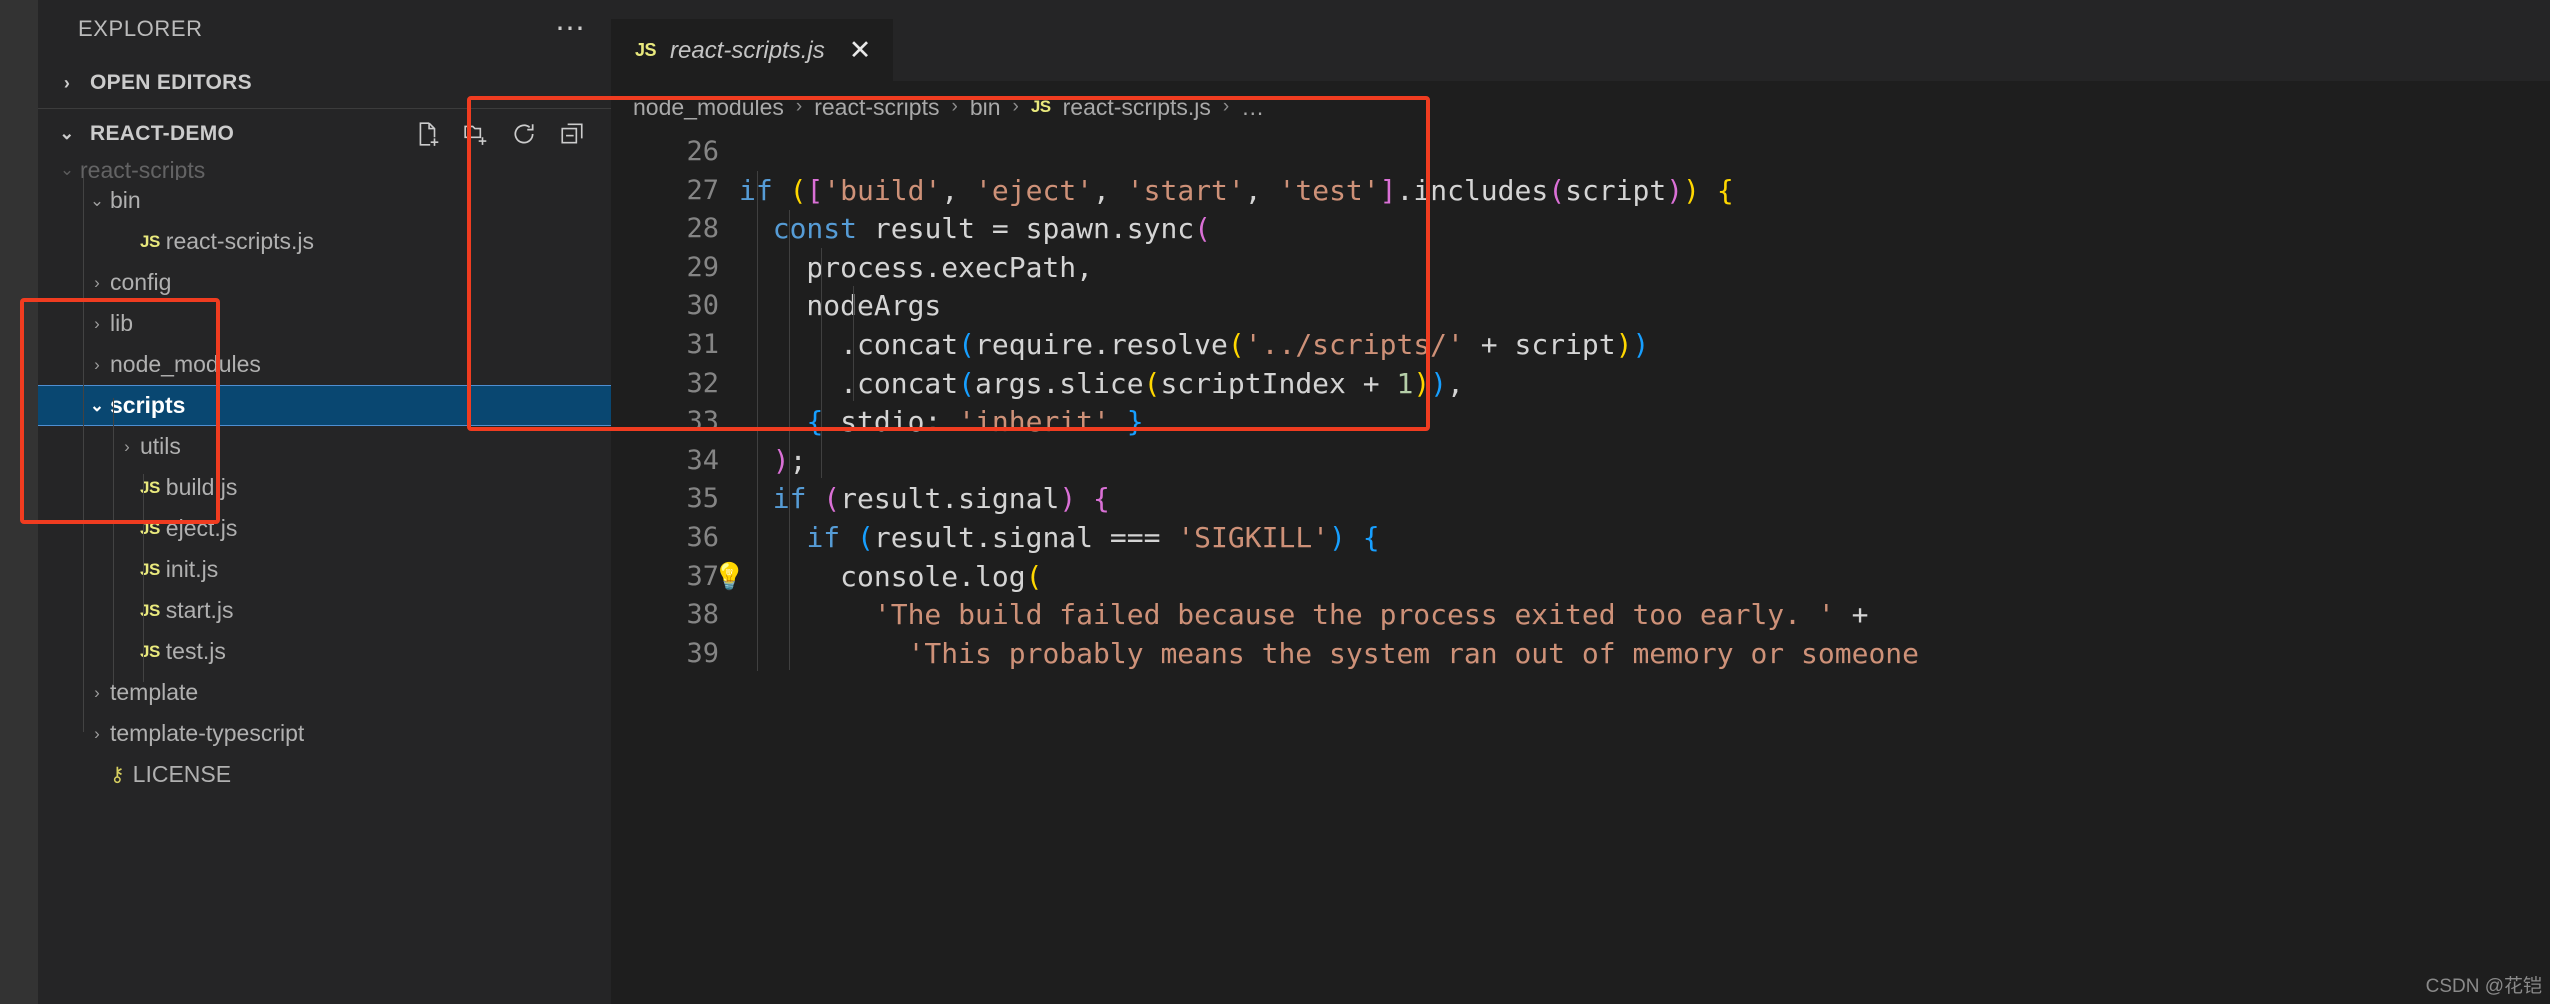 The height and width of the screenshot is (1004, 2550). I want to click on code-line: console.log(, so click(1644, 577).